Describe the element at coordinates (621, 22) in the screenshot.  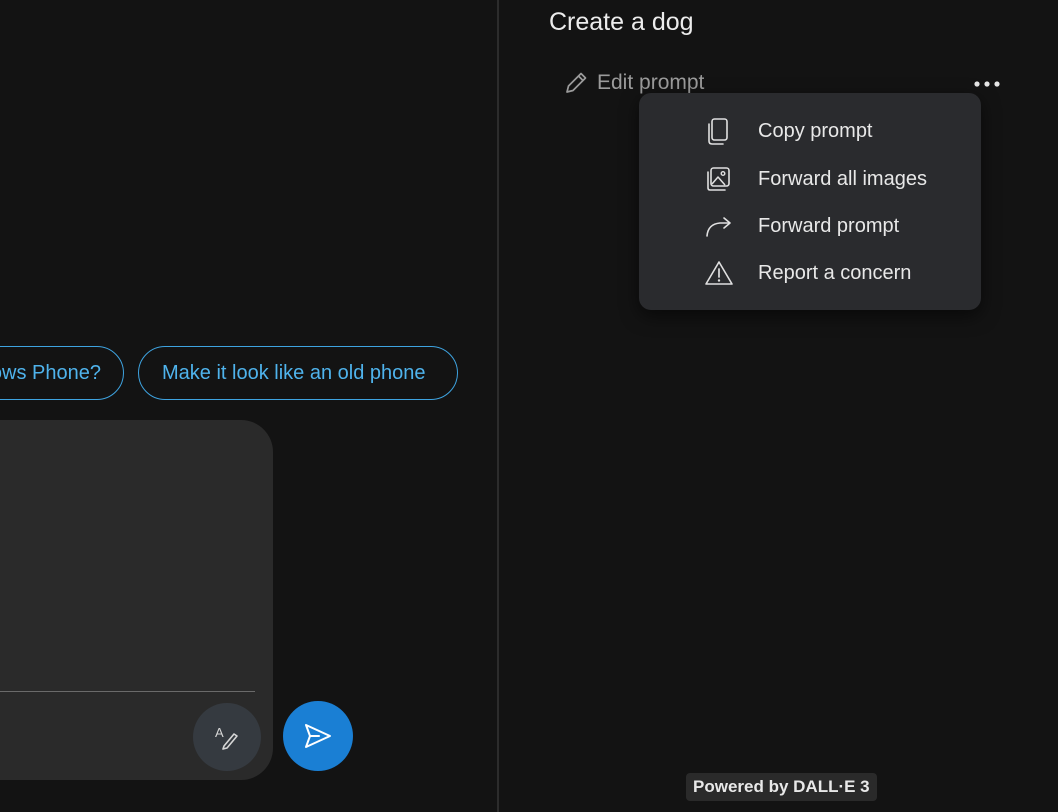
I see `page-title: Create a dog` at that location.